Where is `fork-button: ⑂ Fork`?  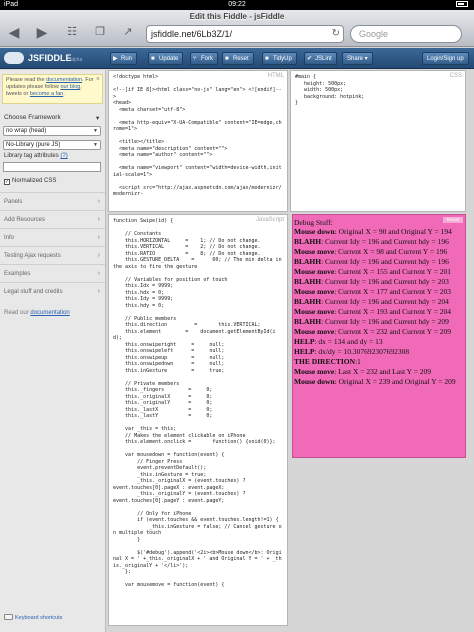
fork-button: ⑂ Fork is located at coordinates (204, 58).